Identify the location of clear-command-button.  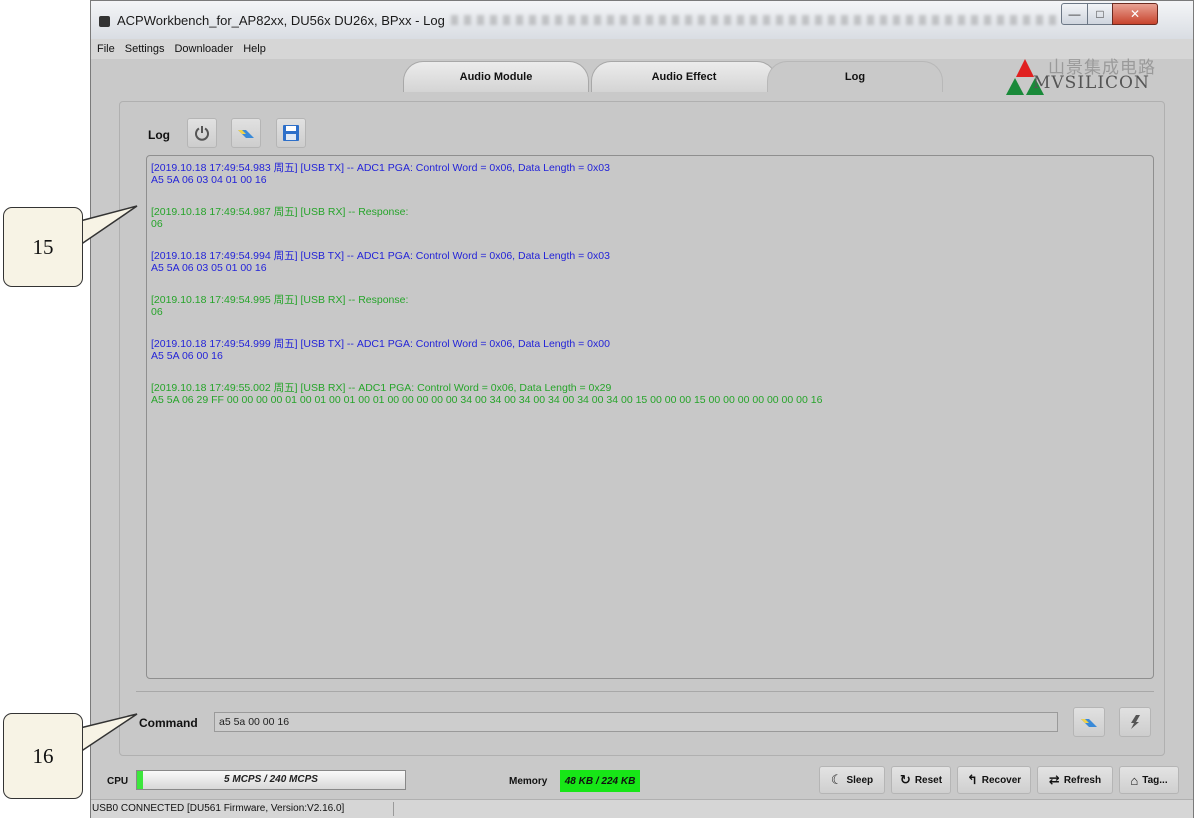
(1089, 722).